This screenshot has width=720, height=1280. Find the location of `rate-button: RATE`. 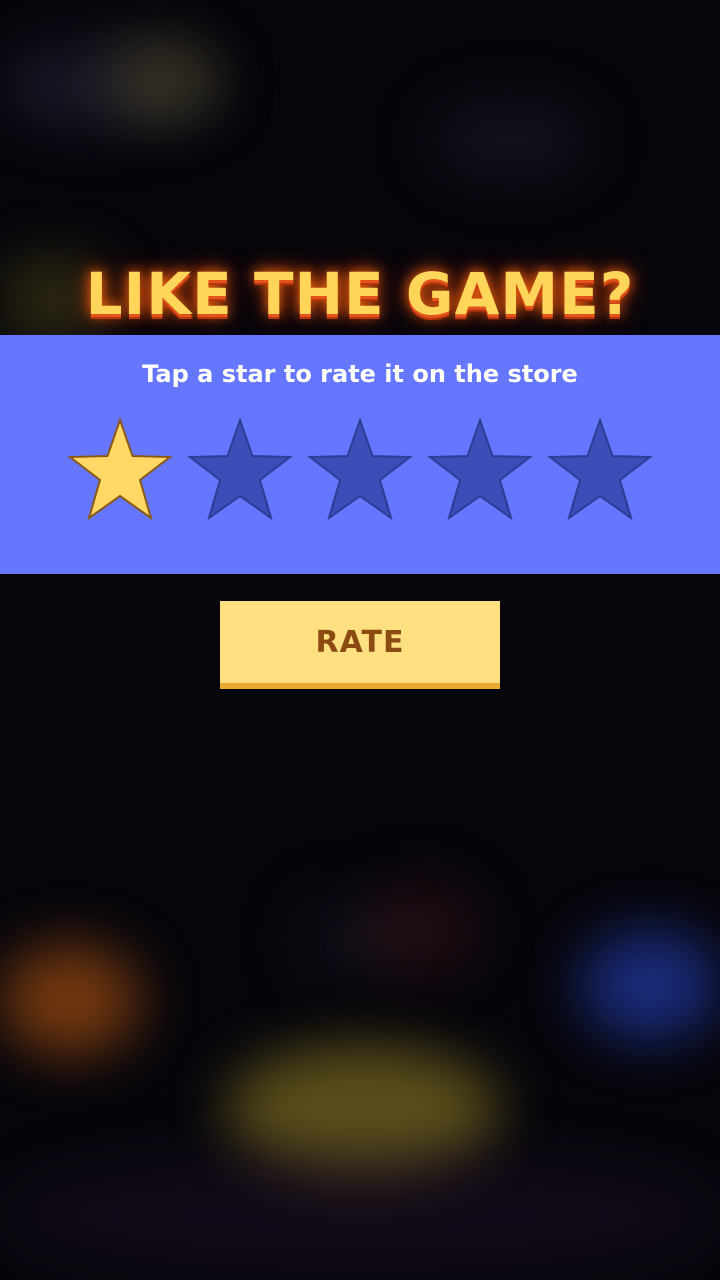

rate-button: RATE is located at coordinates (360, 645).